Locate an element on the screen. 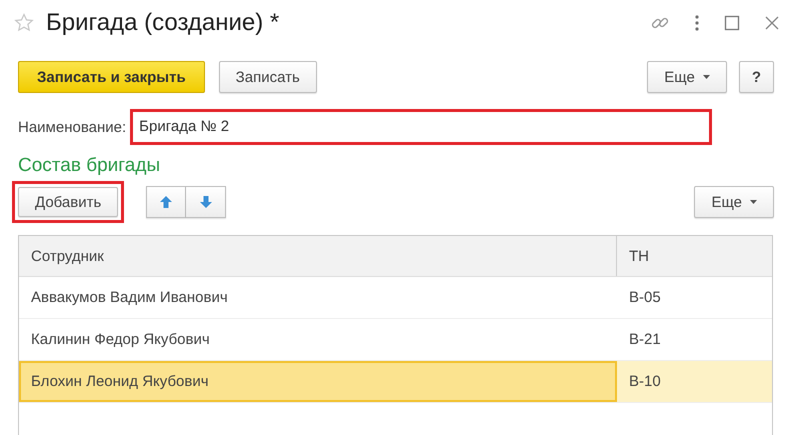 This screenshot has height=435, width=800. table-cell-text: Аввакумов Вадим Иванович is located at coordinates (129, 298).